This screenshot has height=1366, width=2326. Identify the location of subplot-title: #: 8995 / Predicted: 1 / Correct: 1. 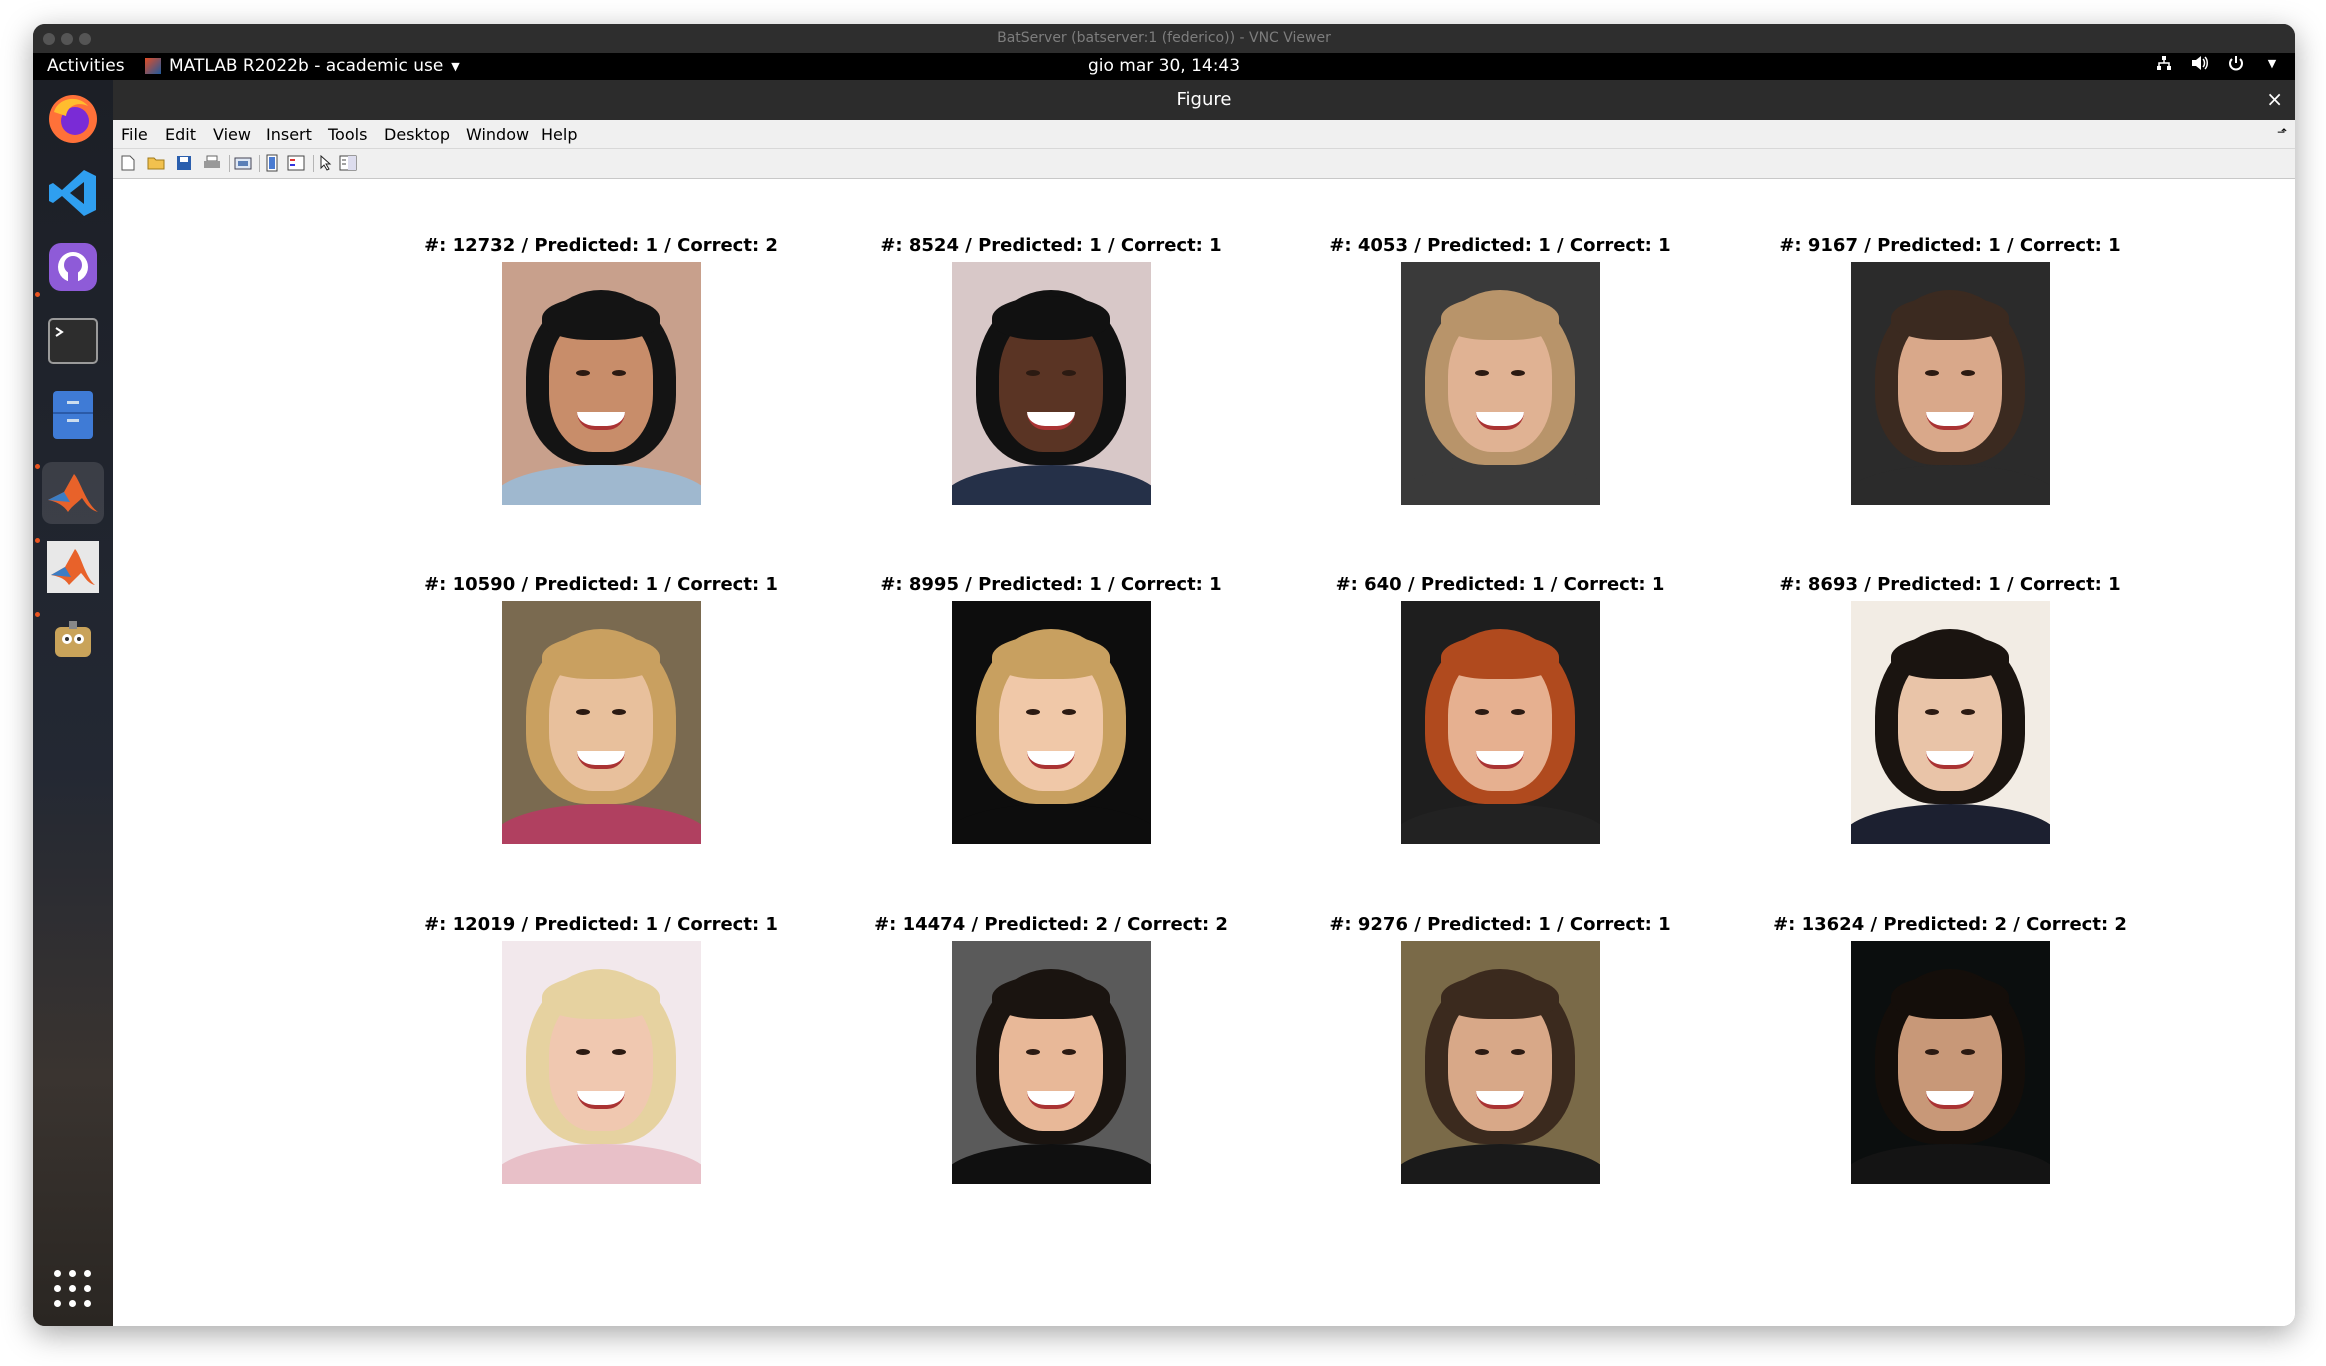
(1051, 584).